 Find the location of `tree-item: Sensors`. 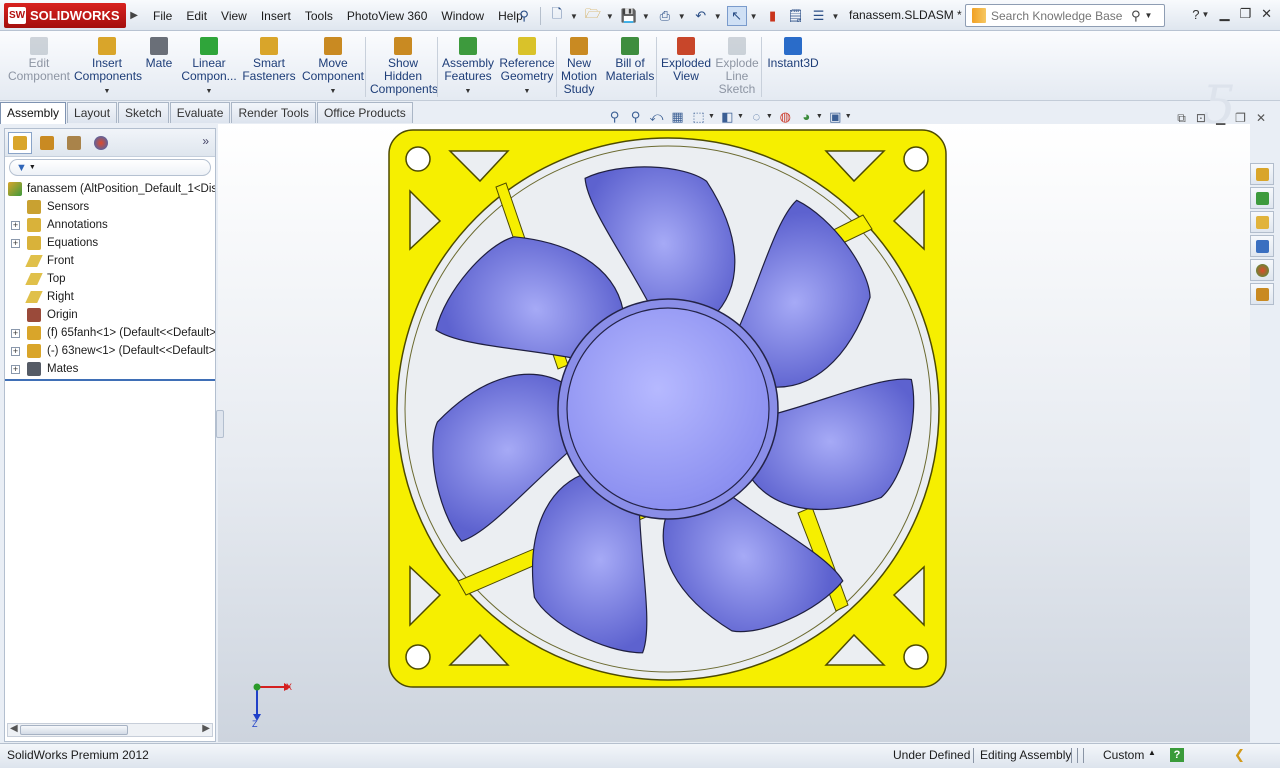

tree-item: Sensors is located at coordinates (110, 207).